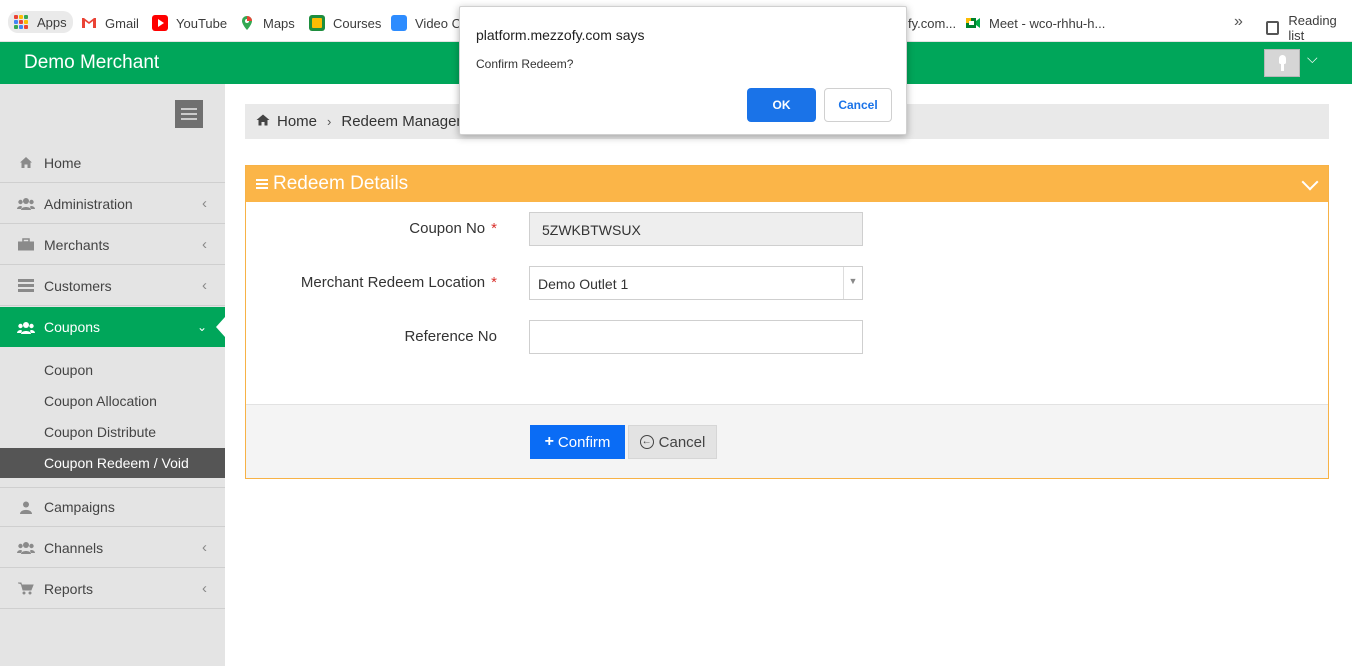 This screenshot has width=1352, height=666. I want to click on bookmark-youtube: YouTube, so click(189, 23).